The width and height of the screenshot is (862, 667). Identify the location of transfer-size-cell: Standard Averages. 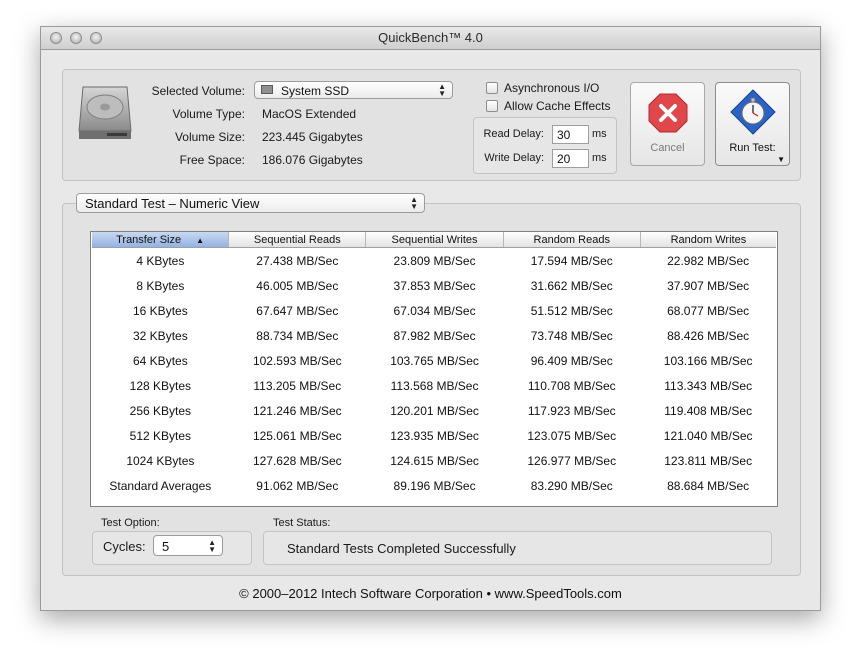
(160, 485).